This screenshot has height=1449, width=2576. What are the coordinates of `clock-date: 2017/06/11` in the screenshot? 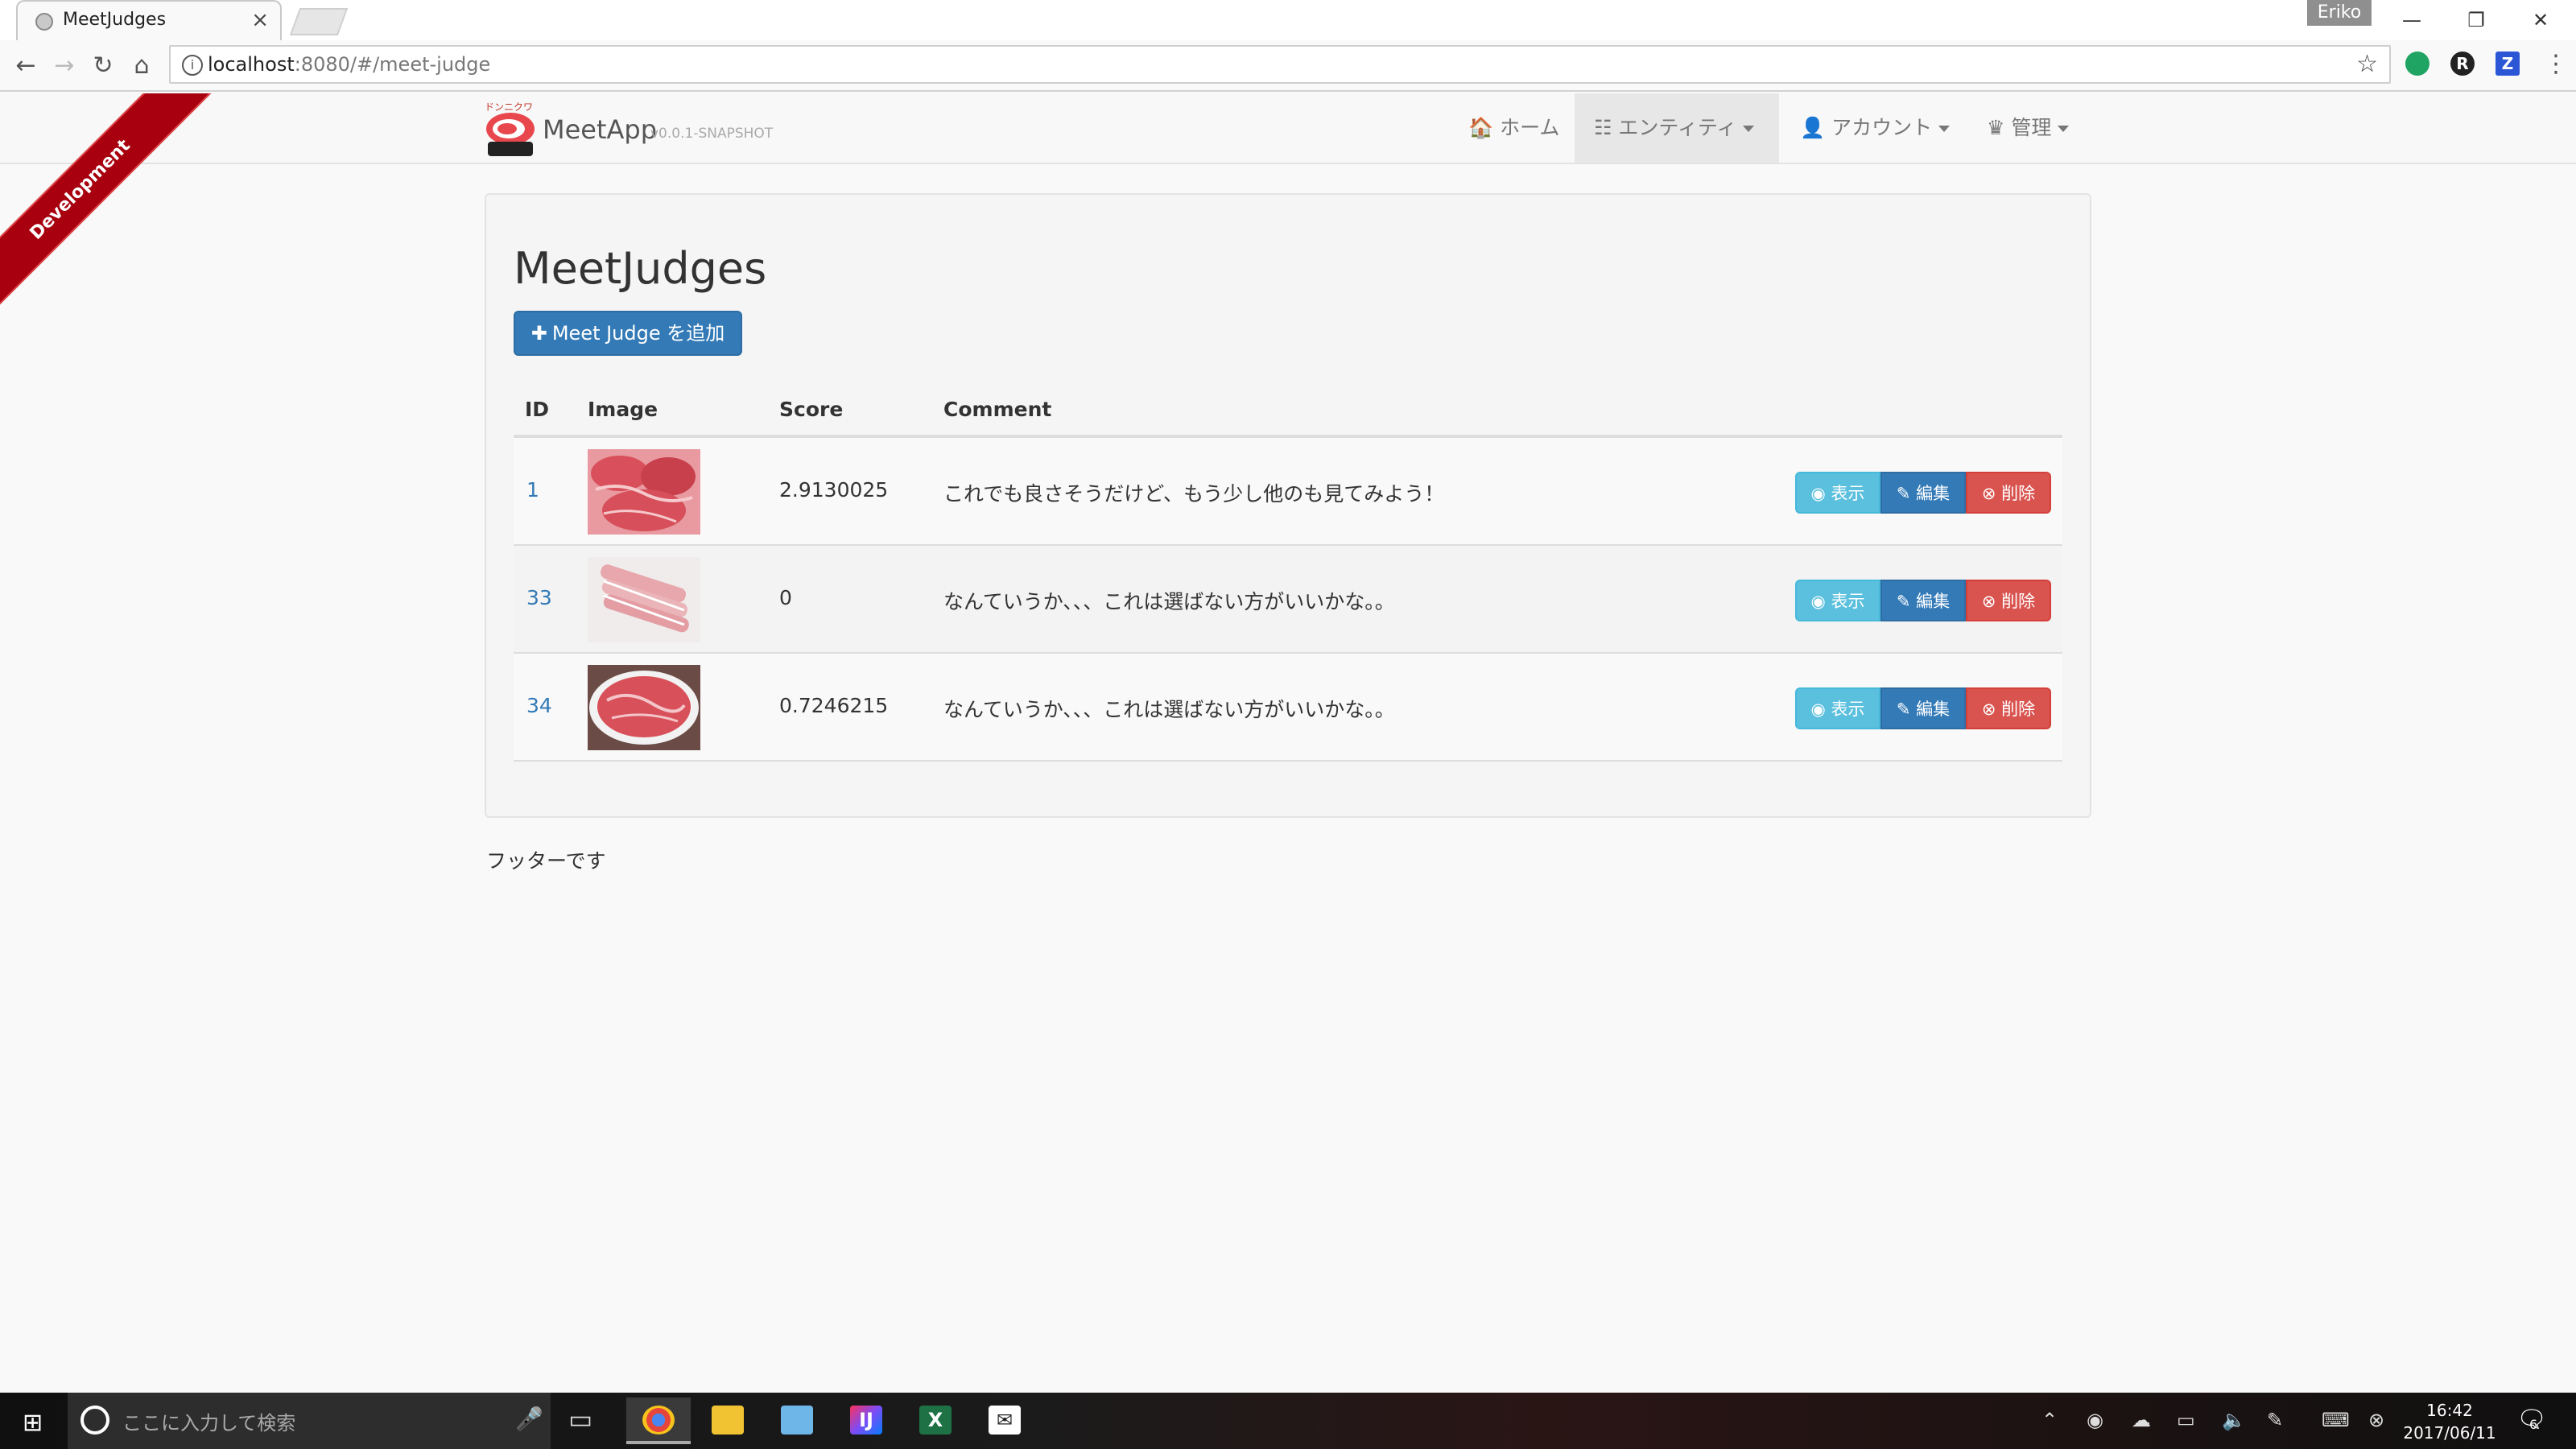 It's located at (2449, 1433).